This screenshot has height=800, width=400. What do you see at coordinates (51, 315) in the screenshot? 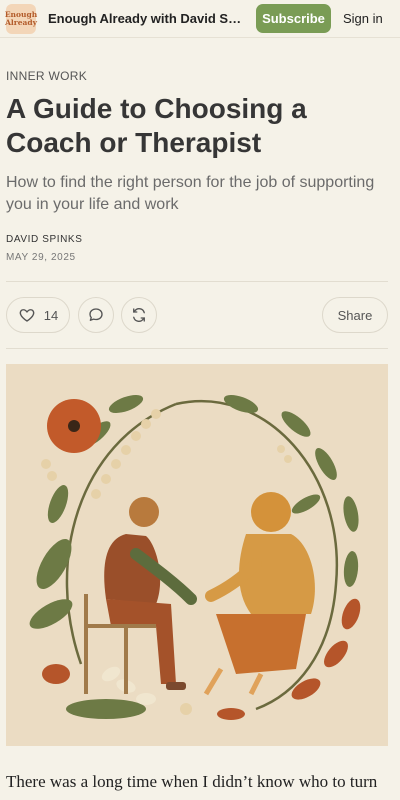
I see `like-count: 14` at bounding box center [51, 315].